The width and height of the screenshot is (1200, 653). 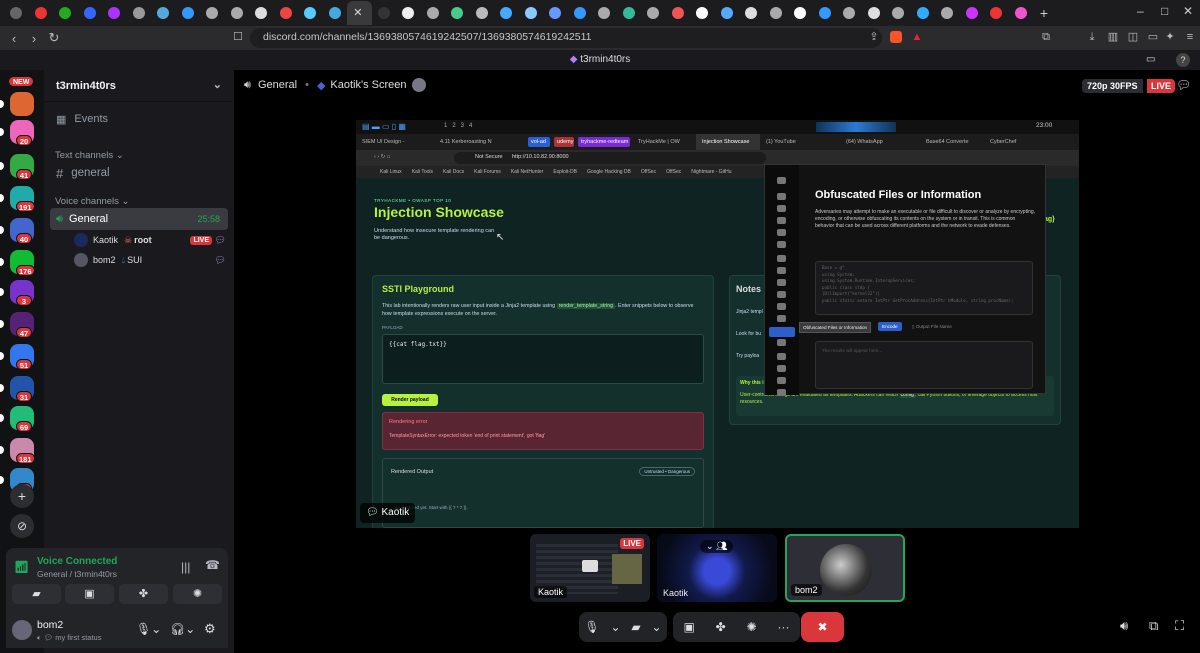 I want to click on mic-icon: 🎙︎⌄, so click(x=148, y=629).